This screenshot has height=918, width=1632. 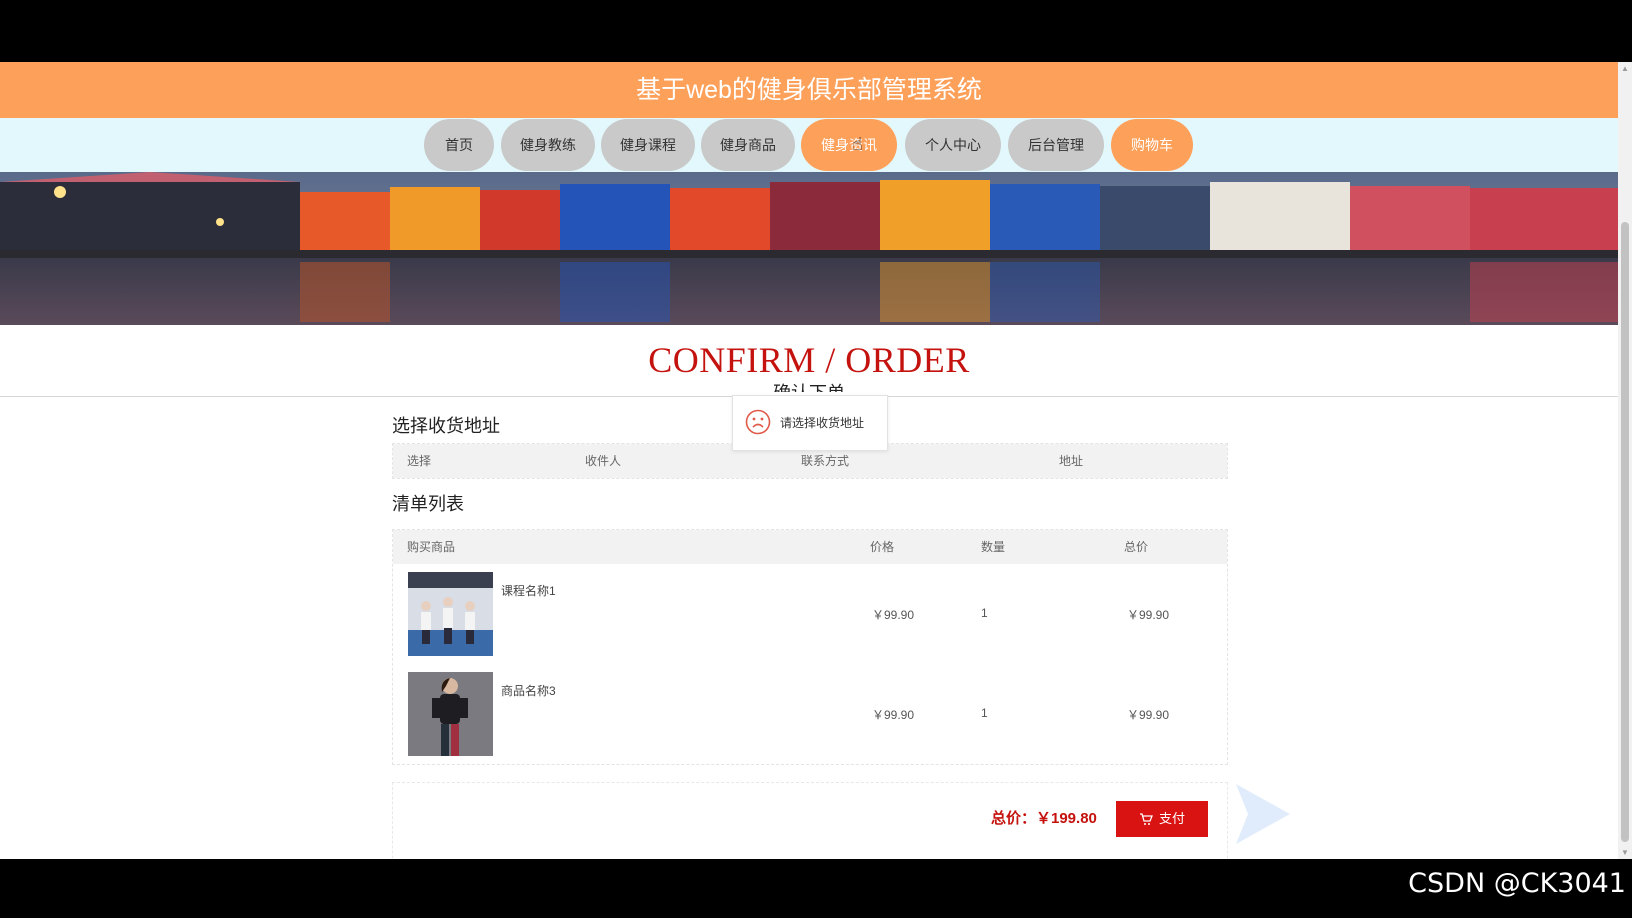 What do you see at coordinates (1071, 461) in the screenshot?
I see `address-col-address: 地址` at bounding box center [1071, 461].